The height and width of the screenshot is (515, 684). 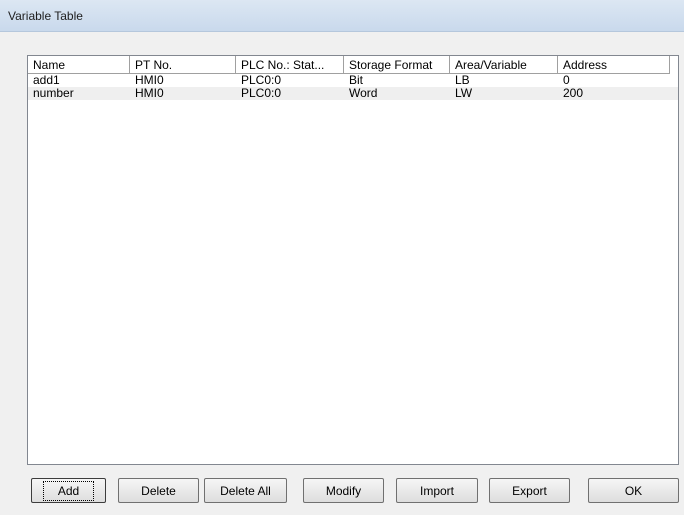 What do you see at coordinates (464, 93) in the screenshot?
I see `cell-area-variable: LW` at bounding box center [464, 93].